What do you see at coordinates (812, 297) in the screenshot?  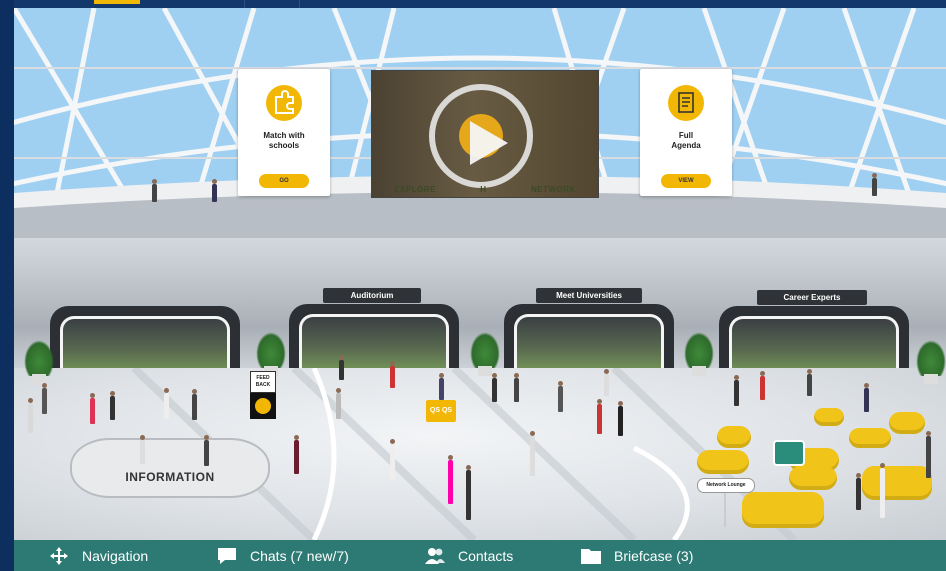 I see `career-experts-sign: Career Experts` at bounding box center [812, 297].